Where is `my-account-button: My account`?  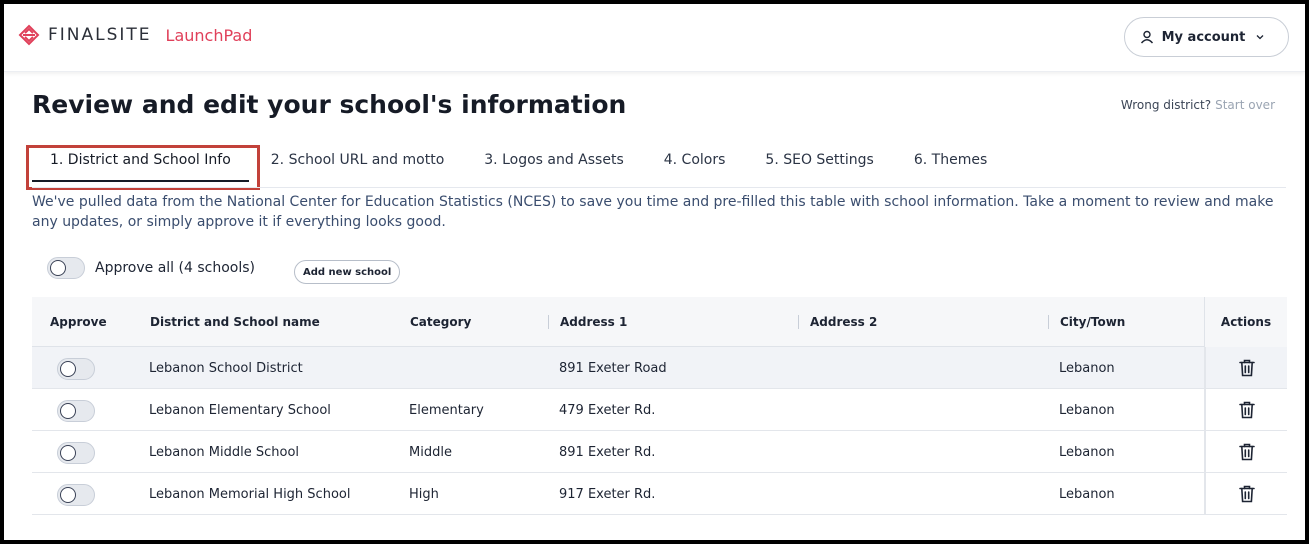
my-account-button: My account is located at coordinates (1206, 37).